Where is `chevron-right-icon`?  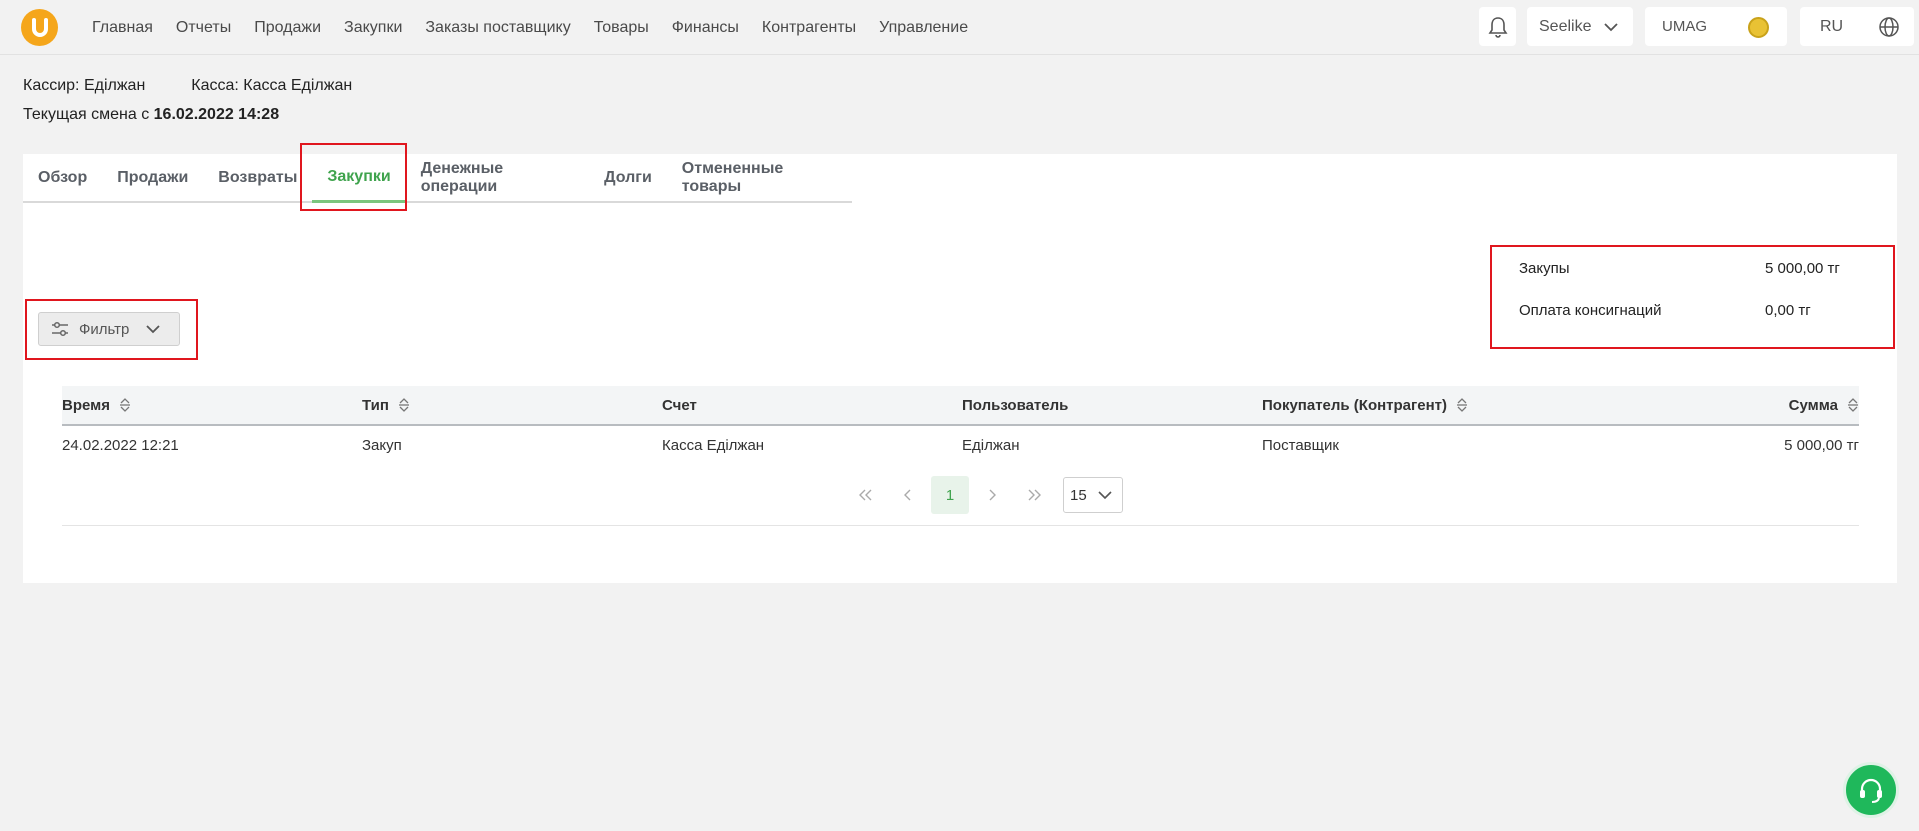
chevron-right-icon is located at coordinates (992, 495).